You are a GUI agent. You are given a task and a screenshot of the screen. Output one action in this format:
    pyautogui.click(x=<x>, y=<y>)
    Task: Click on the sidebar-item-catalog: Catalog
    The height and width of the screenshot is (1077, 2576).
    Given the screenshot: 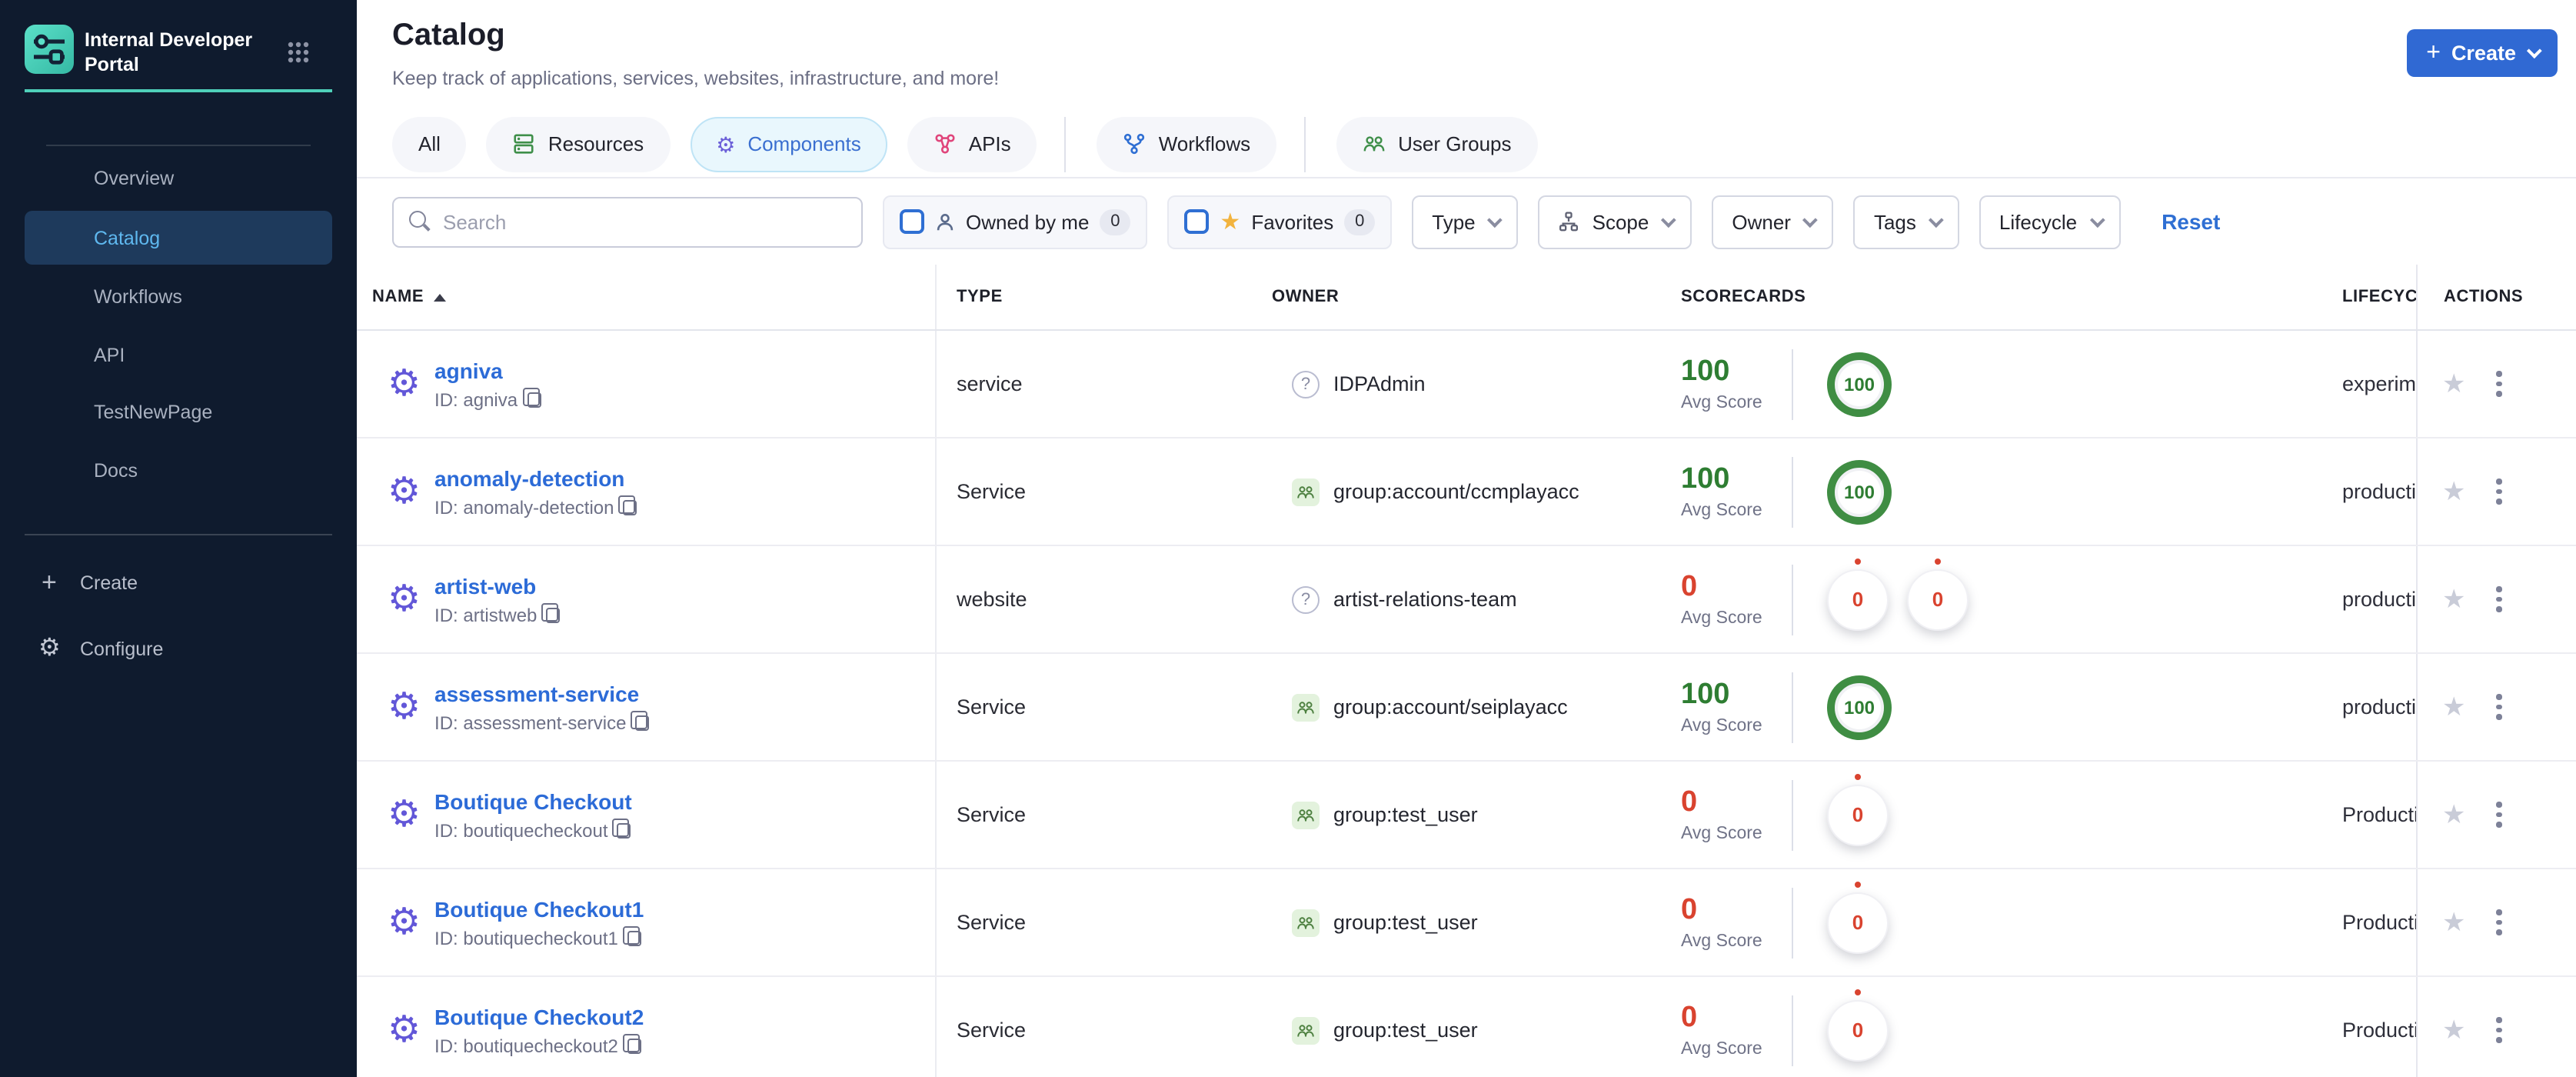 What is the action you would take?
    pyautogui.click(x=178, y=238)
    